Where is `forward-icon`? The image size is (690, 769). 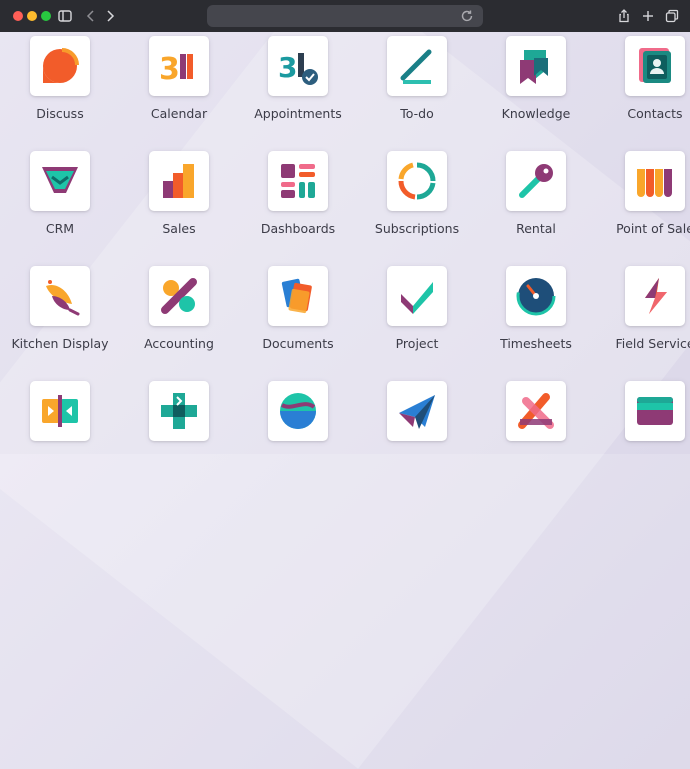 forward-icon is located at coordinates (110, 16).